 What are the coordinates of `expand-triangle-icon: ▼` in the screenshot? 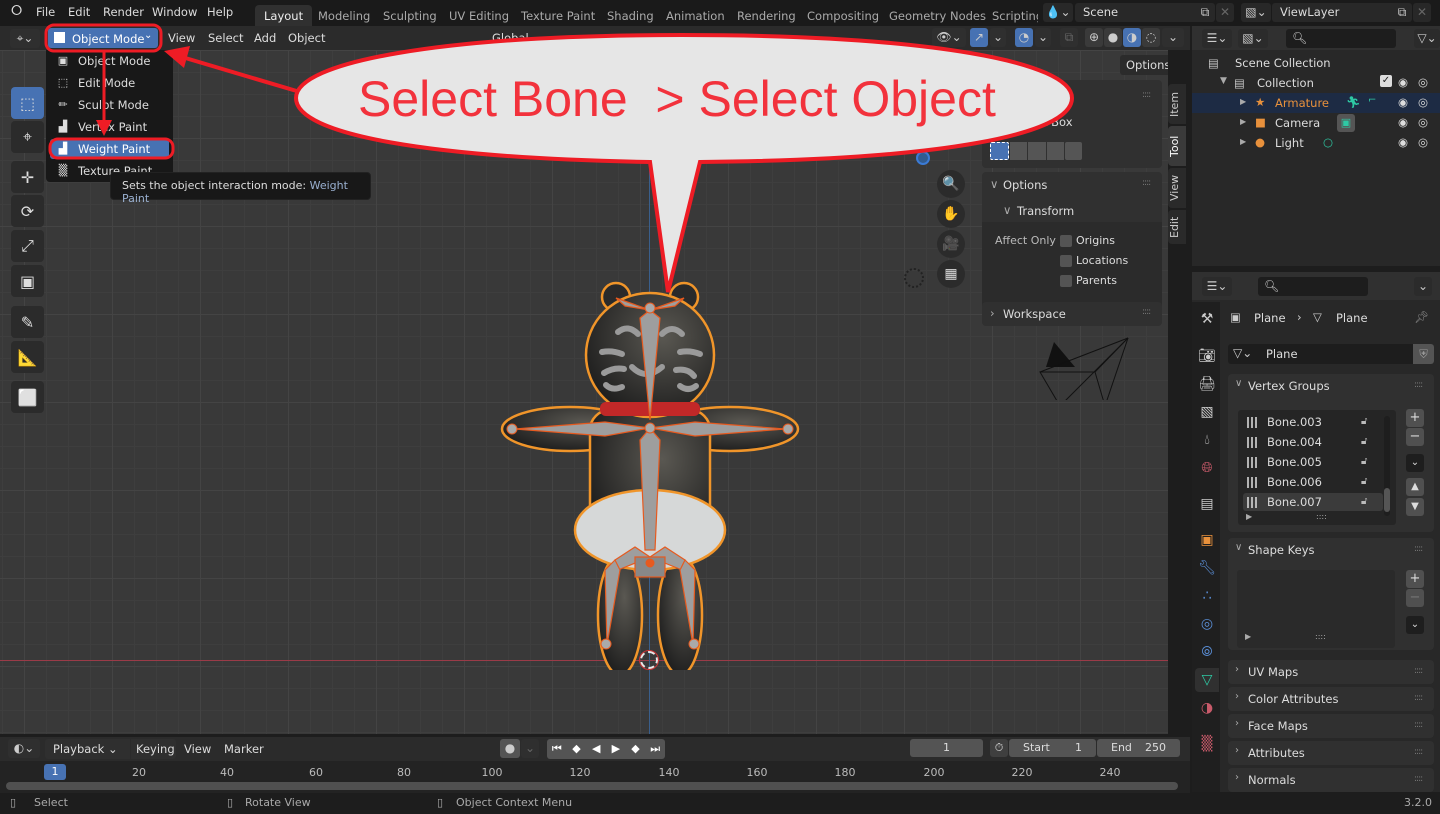 It's located at (1223, 81).